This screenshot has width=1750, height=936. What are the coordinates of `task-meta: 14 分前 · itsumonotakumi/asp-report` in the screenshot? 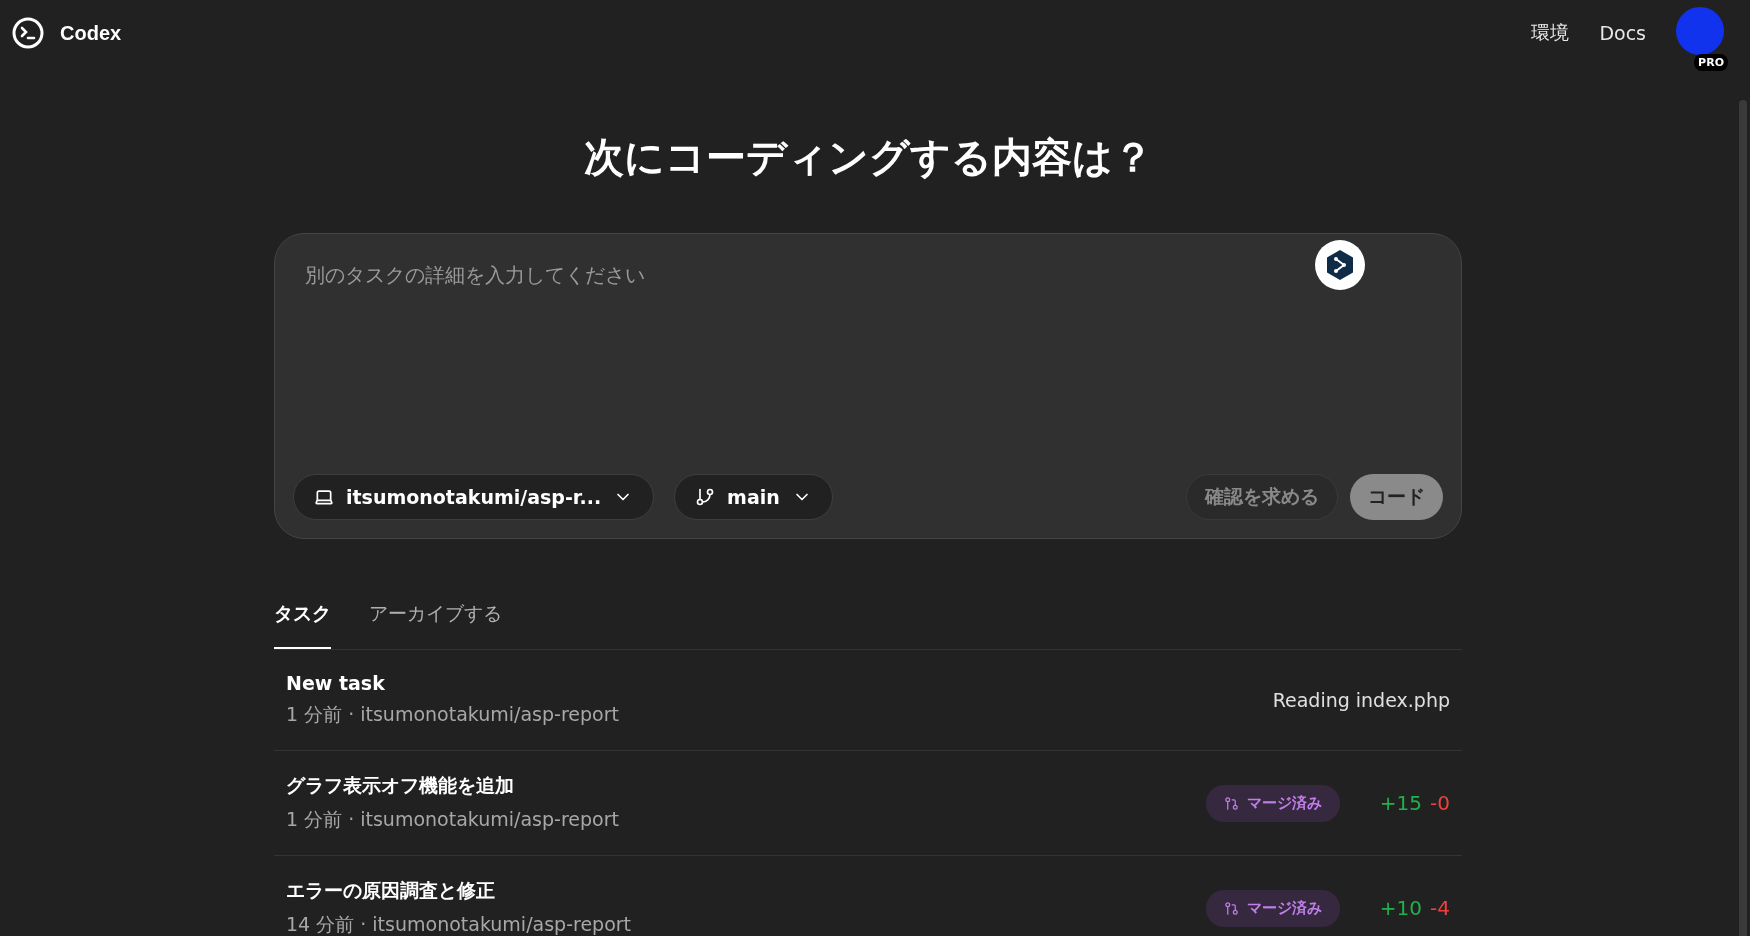 It's located at (459, 924).